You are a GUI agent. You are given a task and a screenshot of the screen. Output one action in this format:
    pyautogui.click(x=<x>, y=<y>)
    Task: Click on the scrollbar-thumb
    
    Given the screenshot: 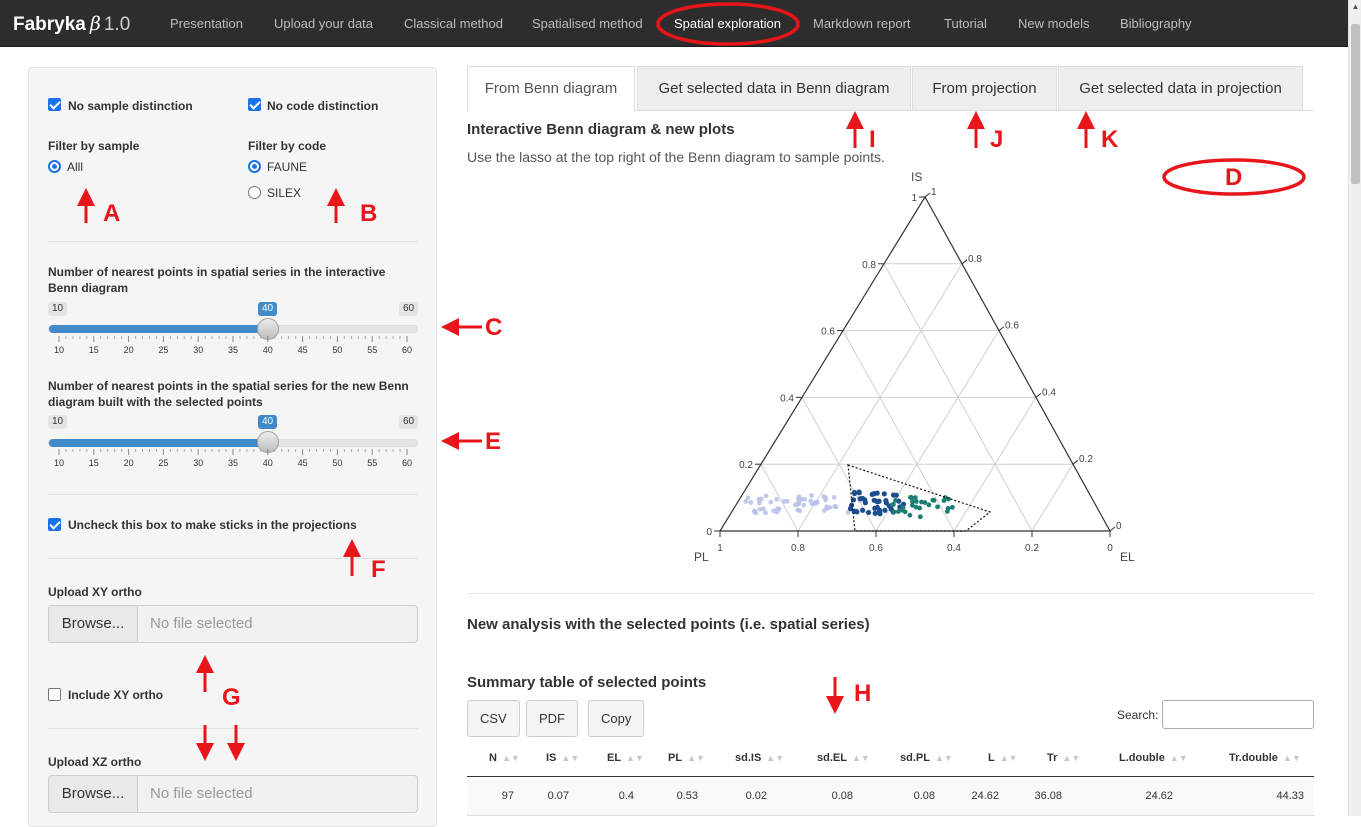 What is the action you would take?
    pyautogui.click(x=1355, y=104)
    